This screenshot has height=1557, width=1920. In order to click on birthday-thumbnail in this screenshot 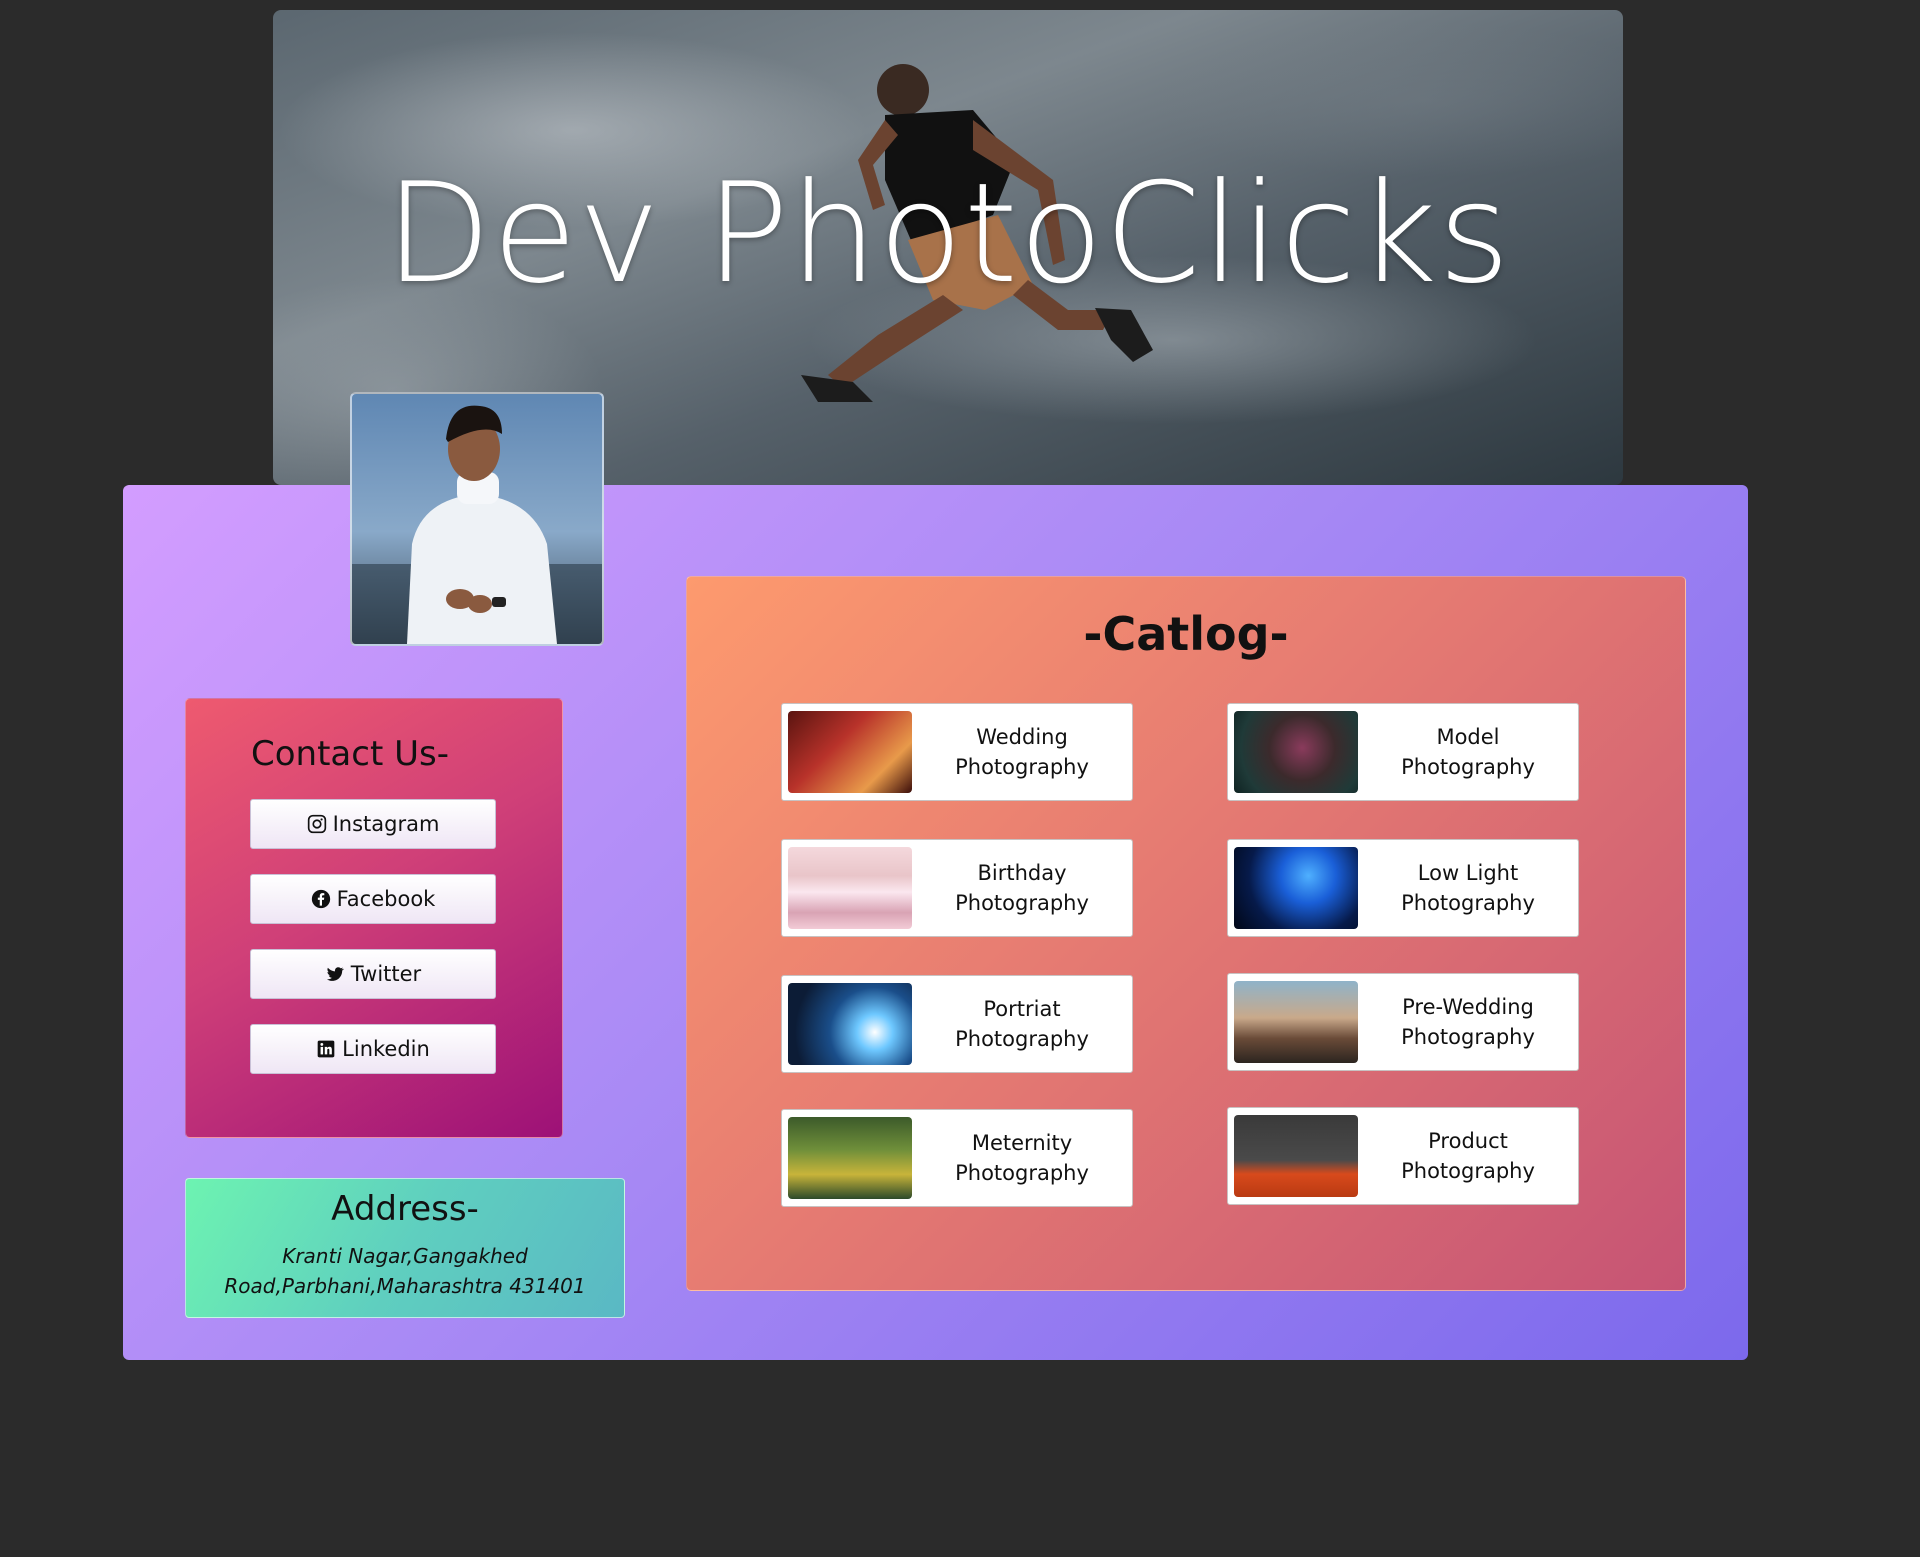, I will do `click(850, 888)`.